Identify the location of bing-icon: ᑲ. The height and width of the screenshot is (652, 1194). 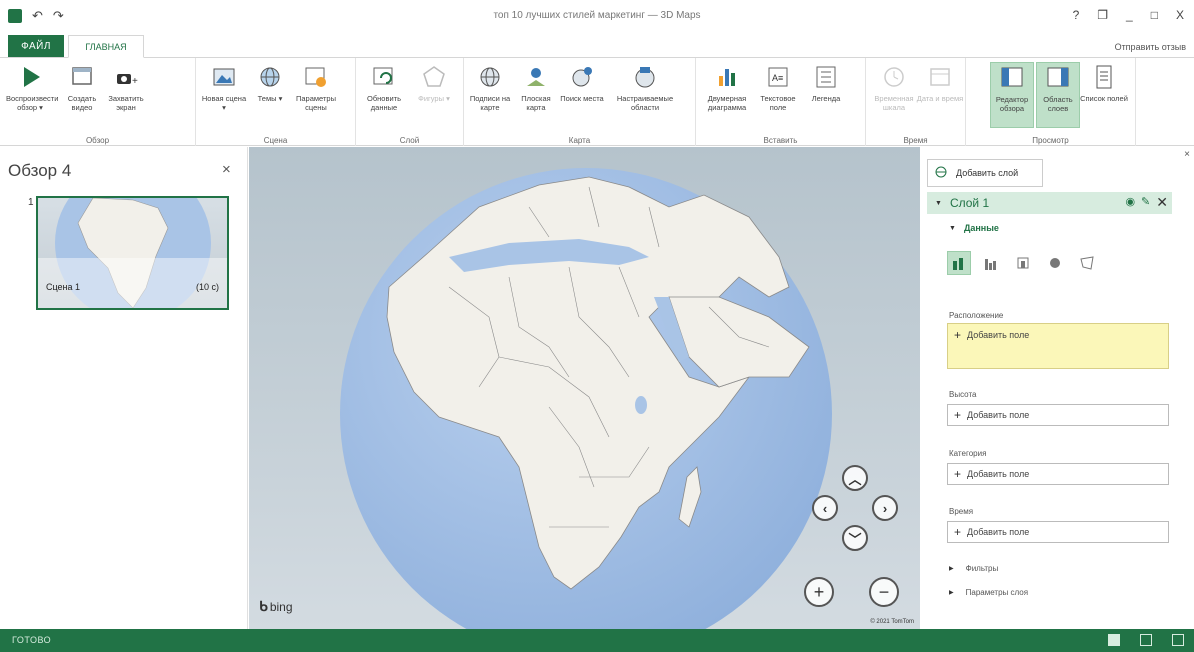
(263, 606).